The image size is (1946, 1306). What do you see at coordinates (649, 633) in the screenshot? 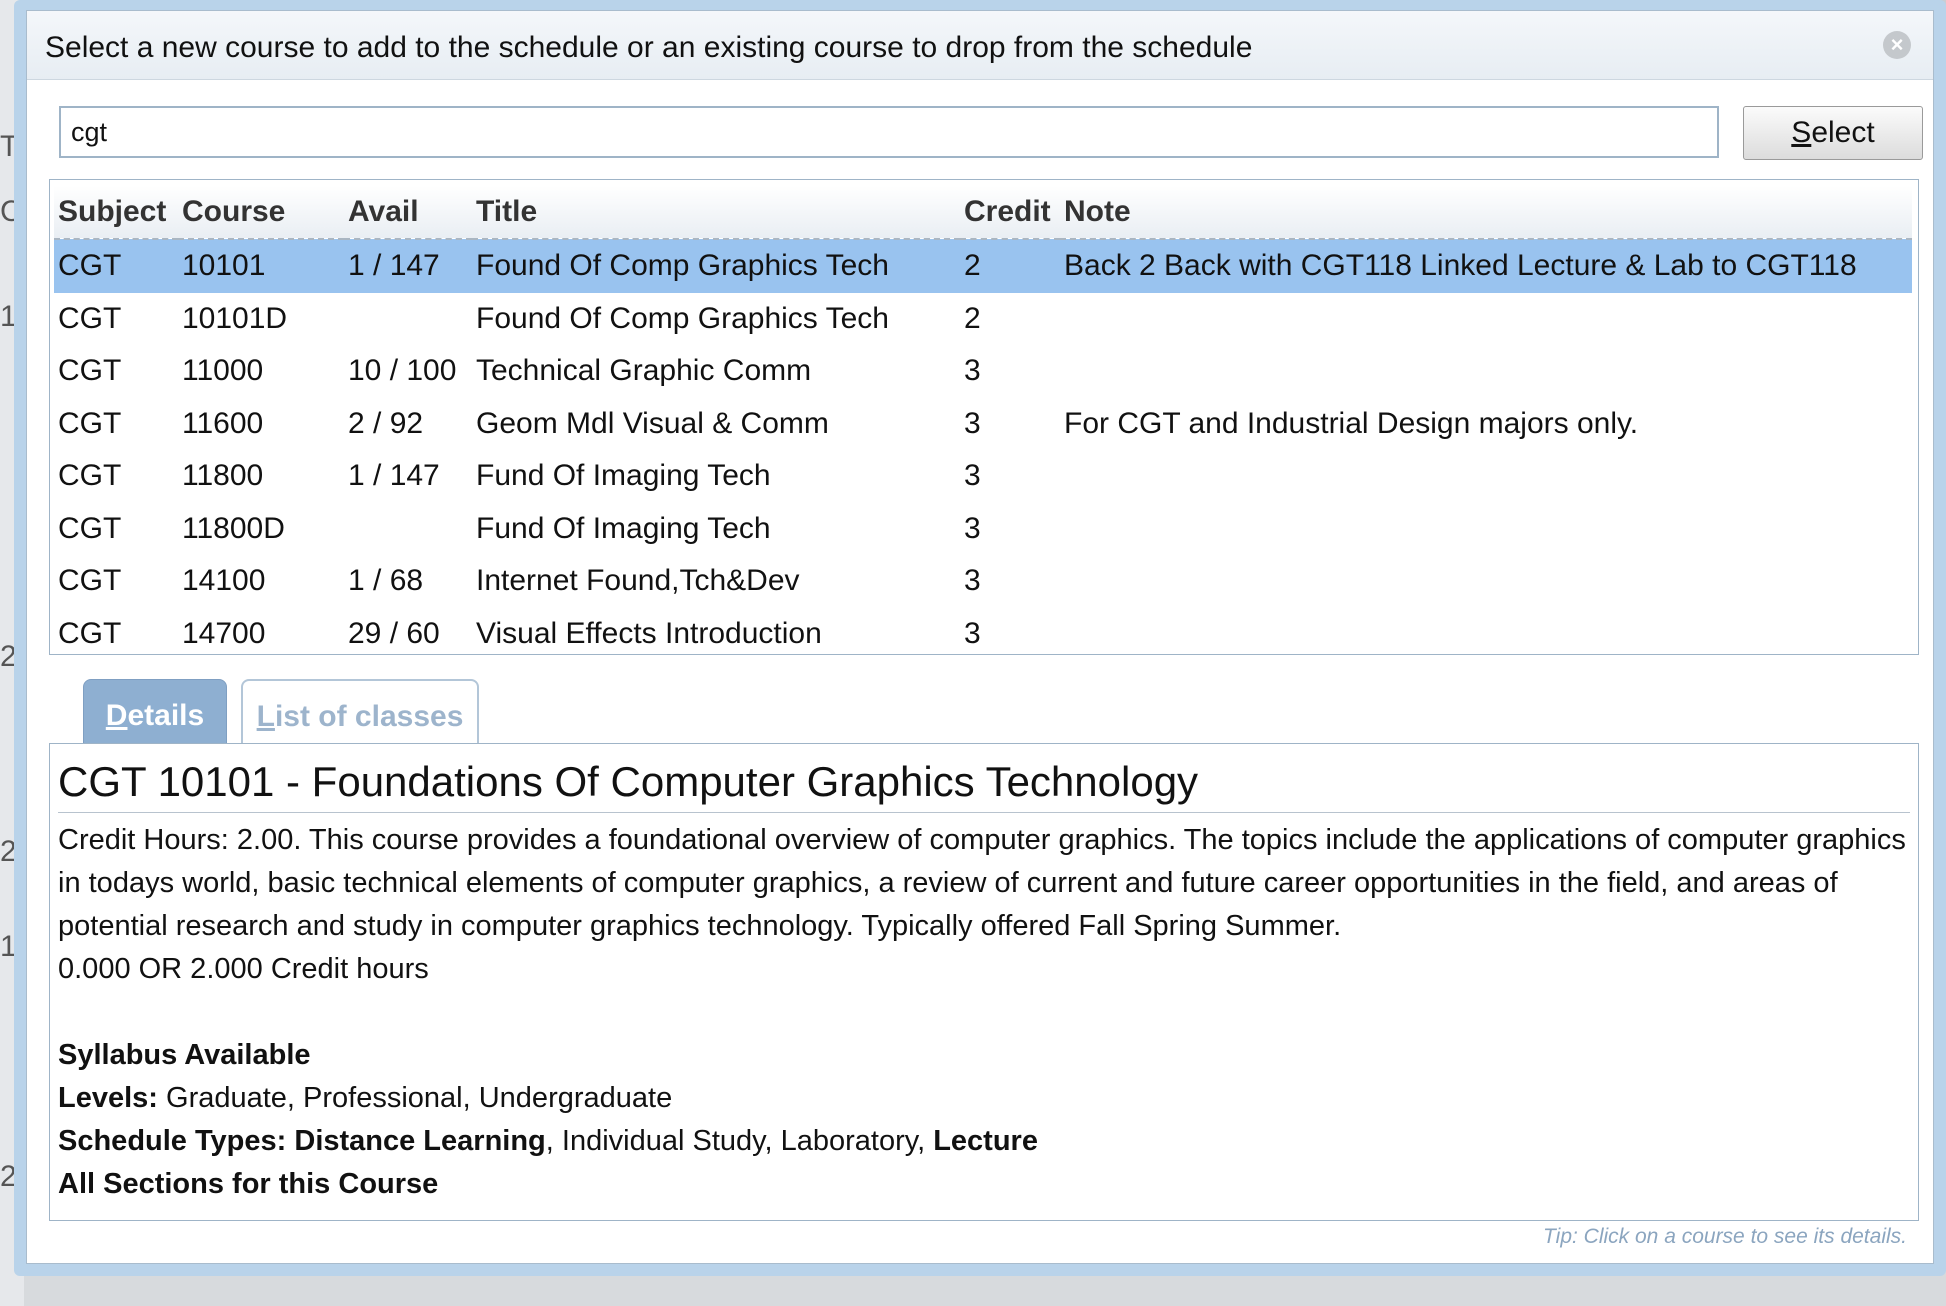
I see `cell-title: Visual Effects Introduction` at bounding box center [649, 633].